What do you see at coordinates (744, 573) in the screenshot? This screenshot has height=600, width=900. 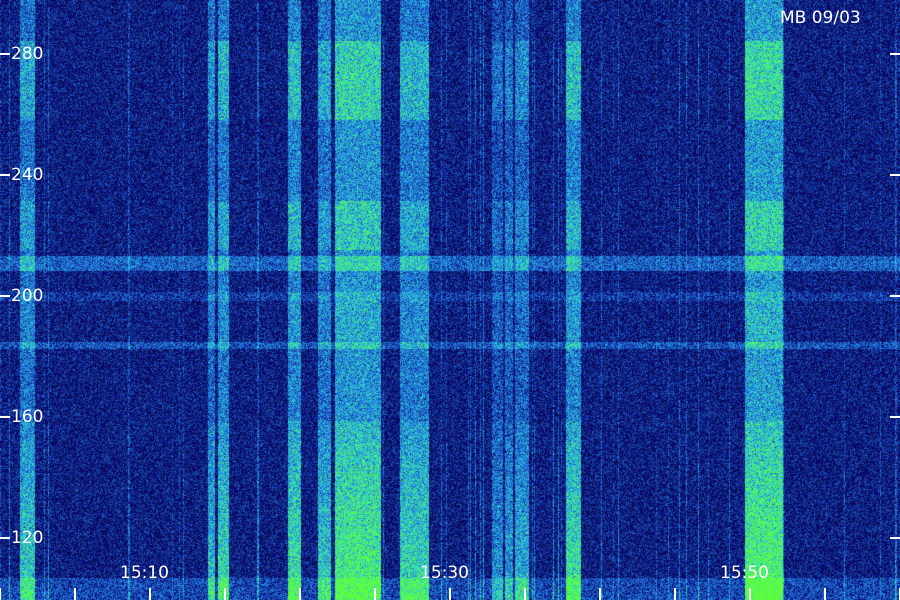 I see `x-tick-label-1550: 15:50` at bounding box center [744, 573].